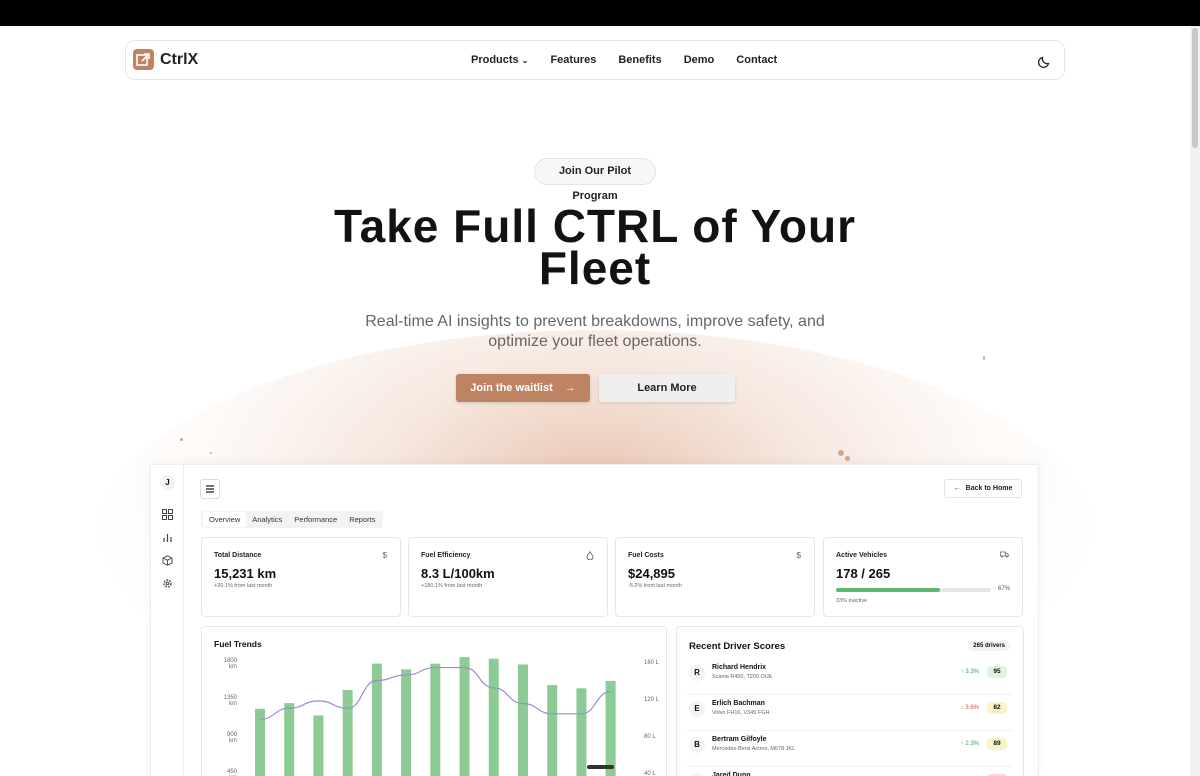 This screenshot has height=776, width=1200. Describe the element at coordinates (179, 59) in the screenshot. I see `brand-name: CtrlX` at that location.